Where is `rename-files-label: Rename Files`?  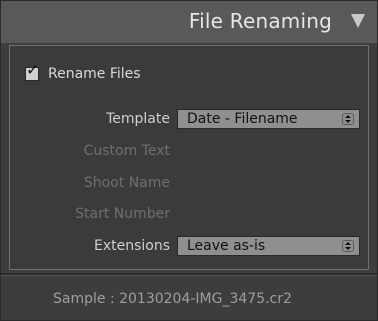 rename-files-label: Rename Files is located at coordinates (94, 74).